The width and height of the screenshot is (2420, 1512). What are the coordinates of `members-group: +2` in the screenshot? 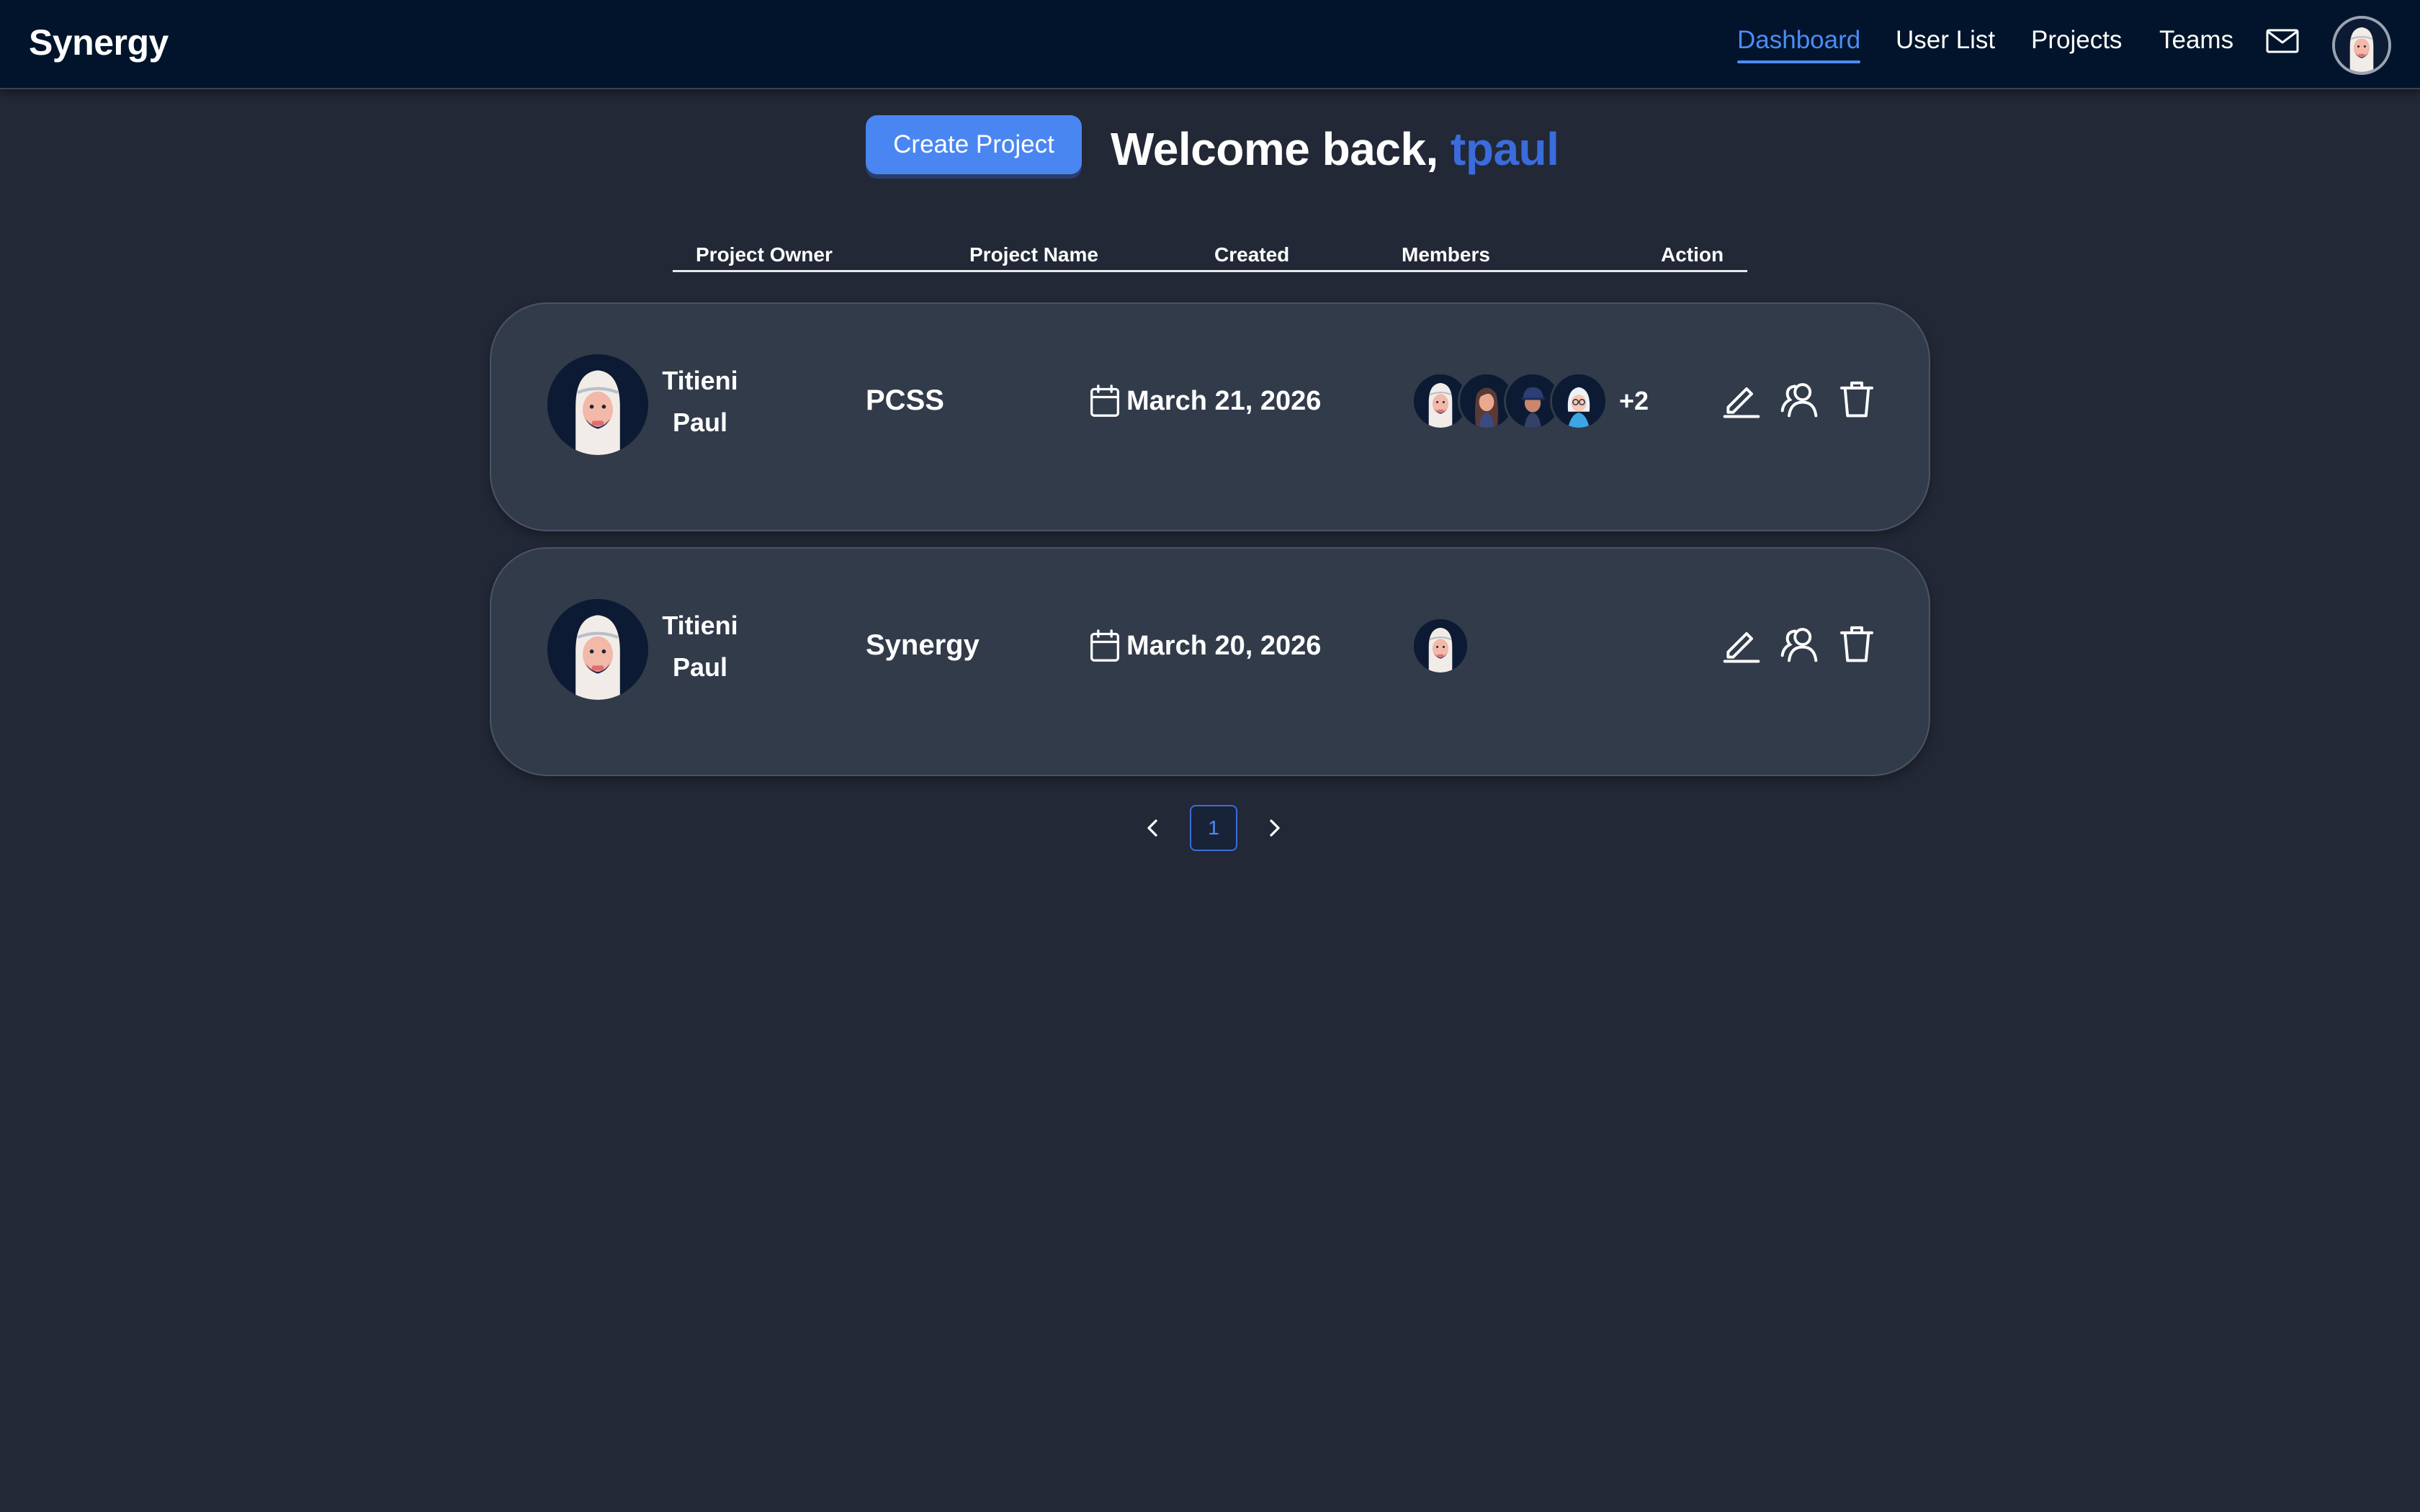 It's located at (1530, 401).